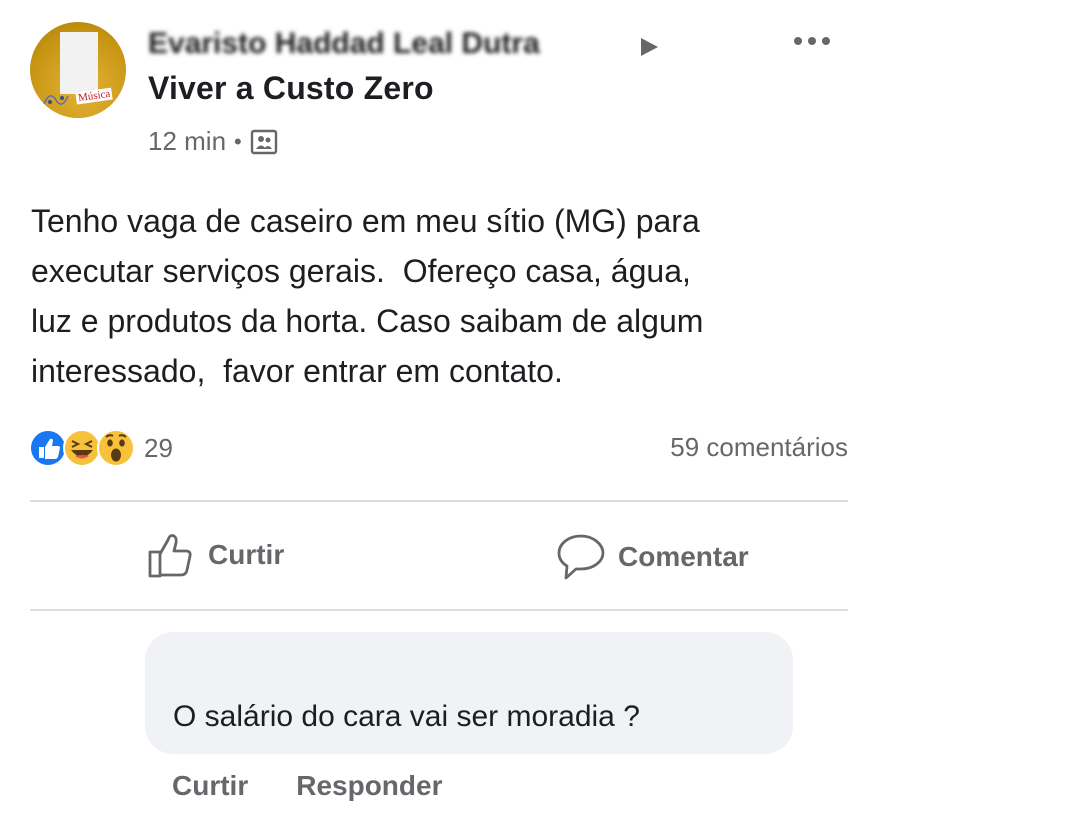 The height and width of the screenshot is (817, 1080). I want to click on like-button-label: Curtir, so click(246, 554).